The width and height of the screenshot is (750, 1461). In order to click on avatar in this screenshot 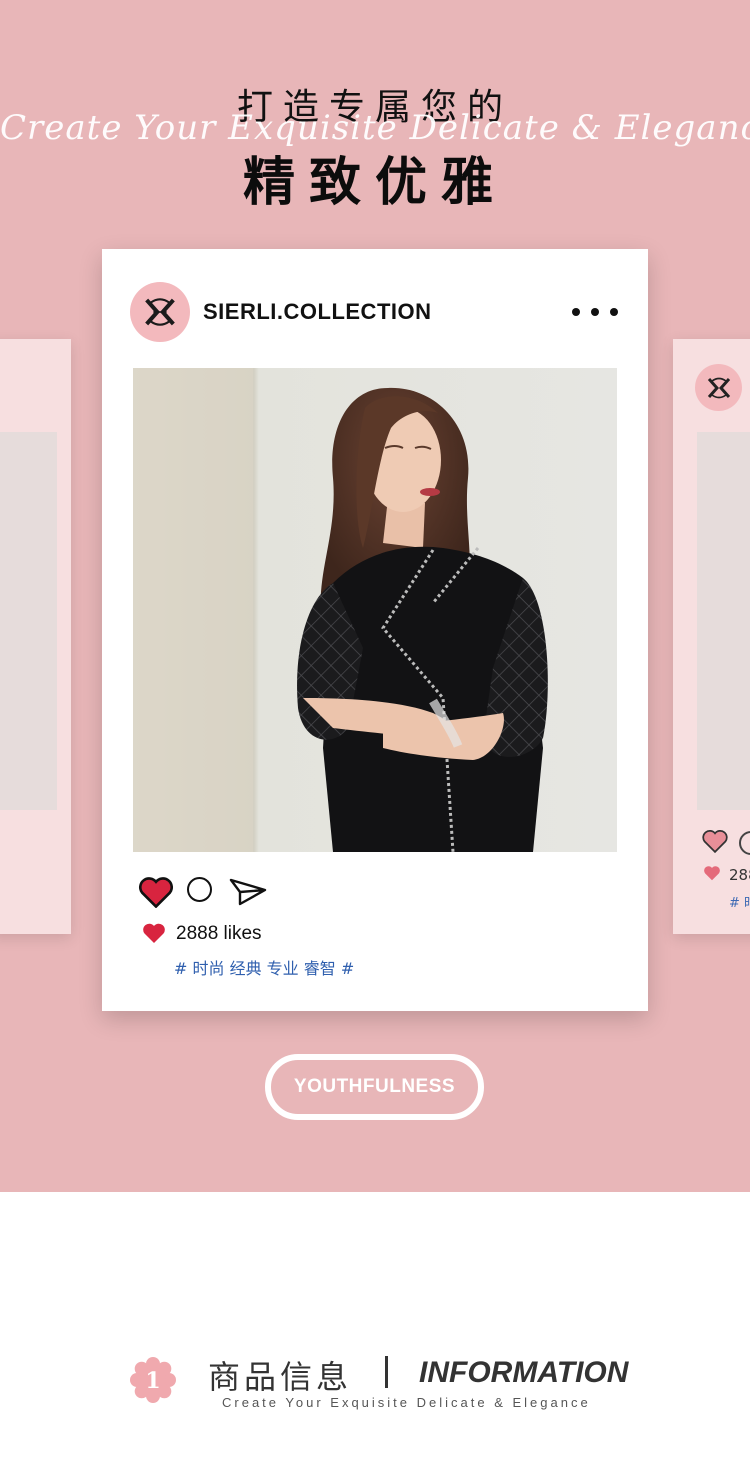, I will do `click(160, 312)`.